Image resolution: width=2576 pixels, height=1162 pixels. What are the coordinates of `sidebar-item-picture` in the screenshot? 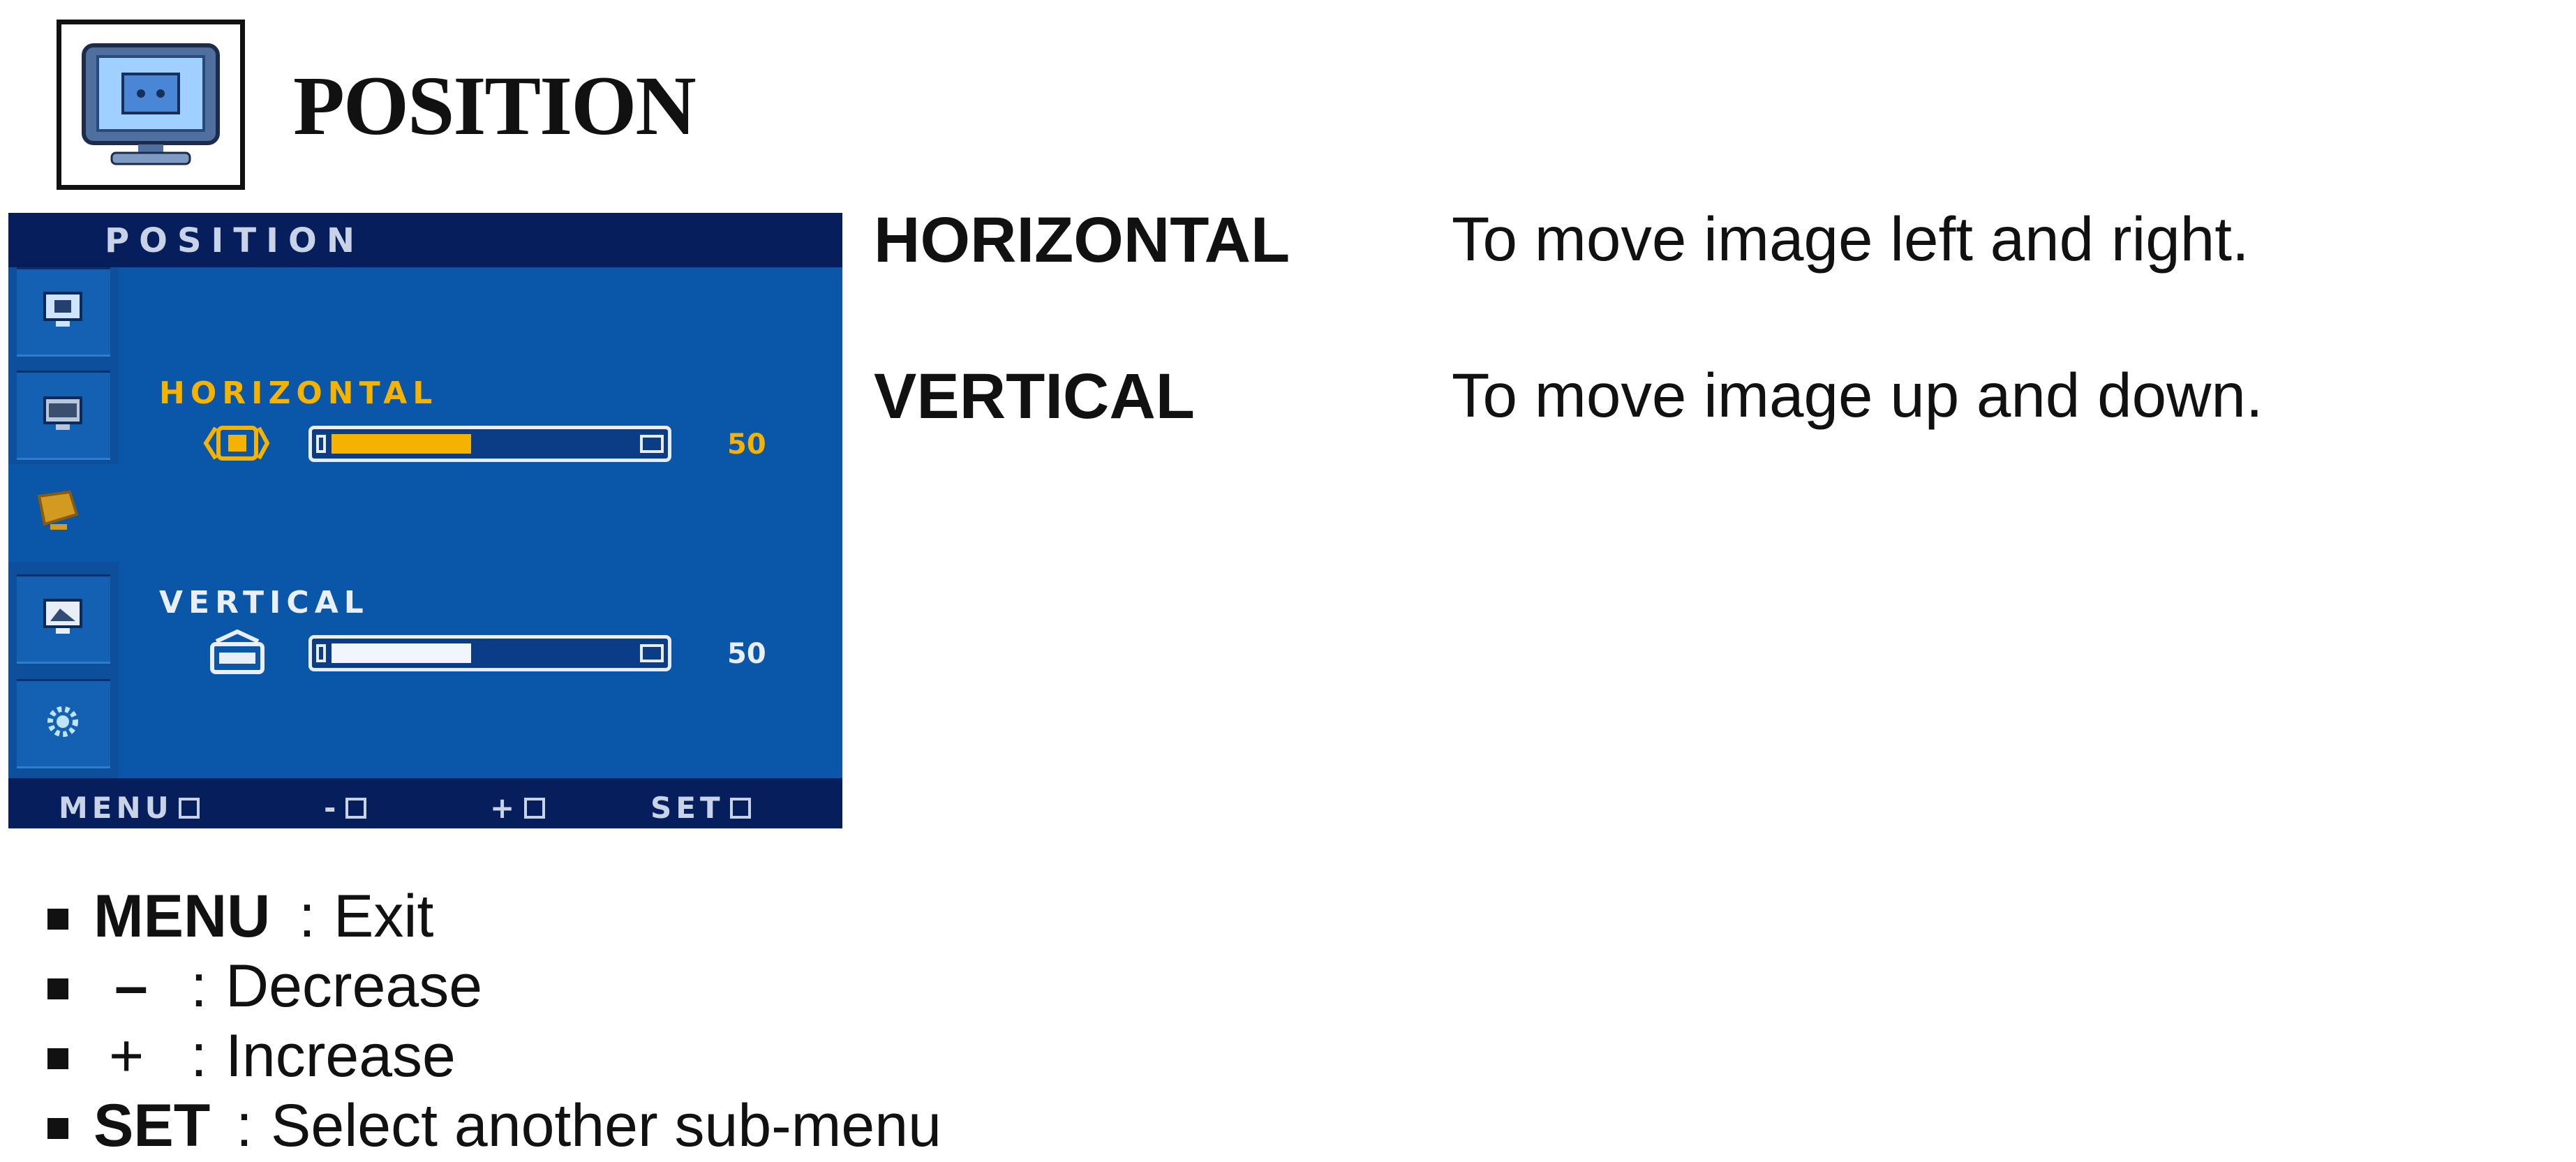 It's located at (63, 312).